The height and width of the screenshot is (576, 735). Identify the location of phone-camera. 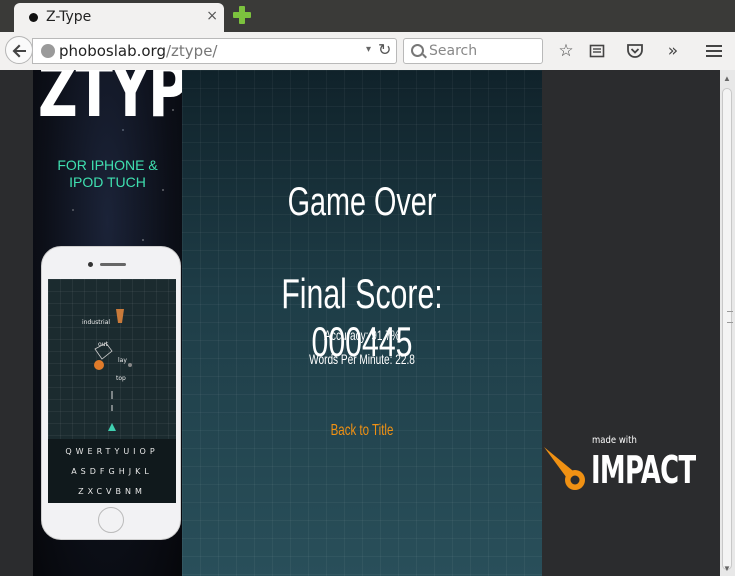
(90, 264).